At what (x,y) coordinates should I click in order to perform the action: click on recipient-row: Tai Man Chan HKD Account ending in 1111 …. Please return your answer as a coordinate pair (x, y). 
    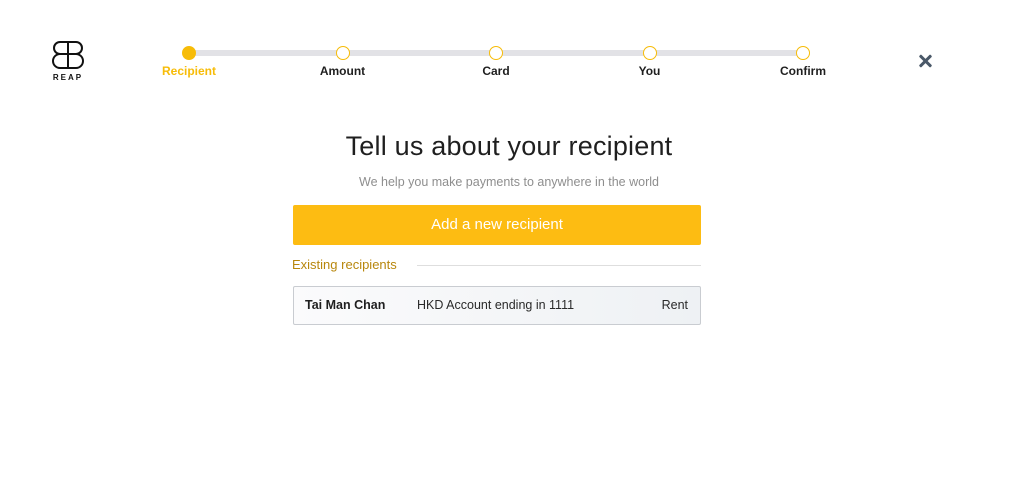
    Looking at the image, I should click on (497, 305).